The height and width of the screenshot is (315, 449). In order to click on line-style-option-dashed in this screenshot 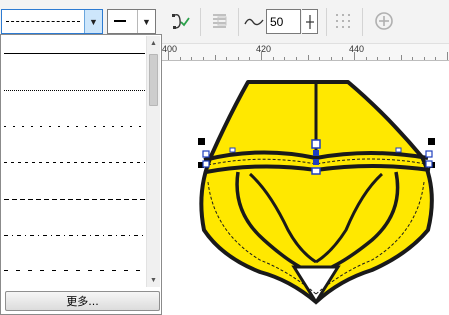, I will do `click(74, 163)`.